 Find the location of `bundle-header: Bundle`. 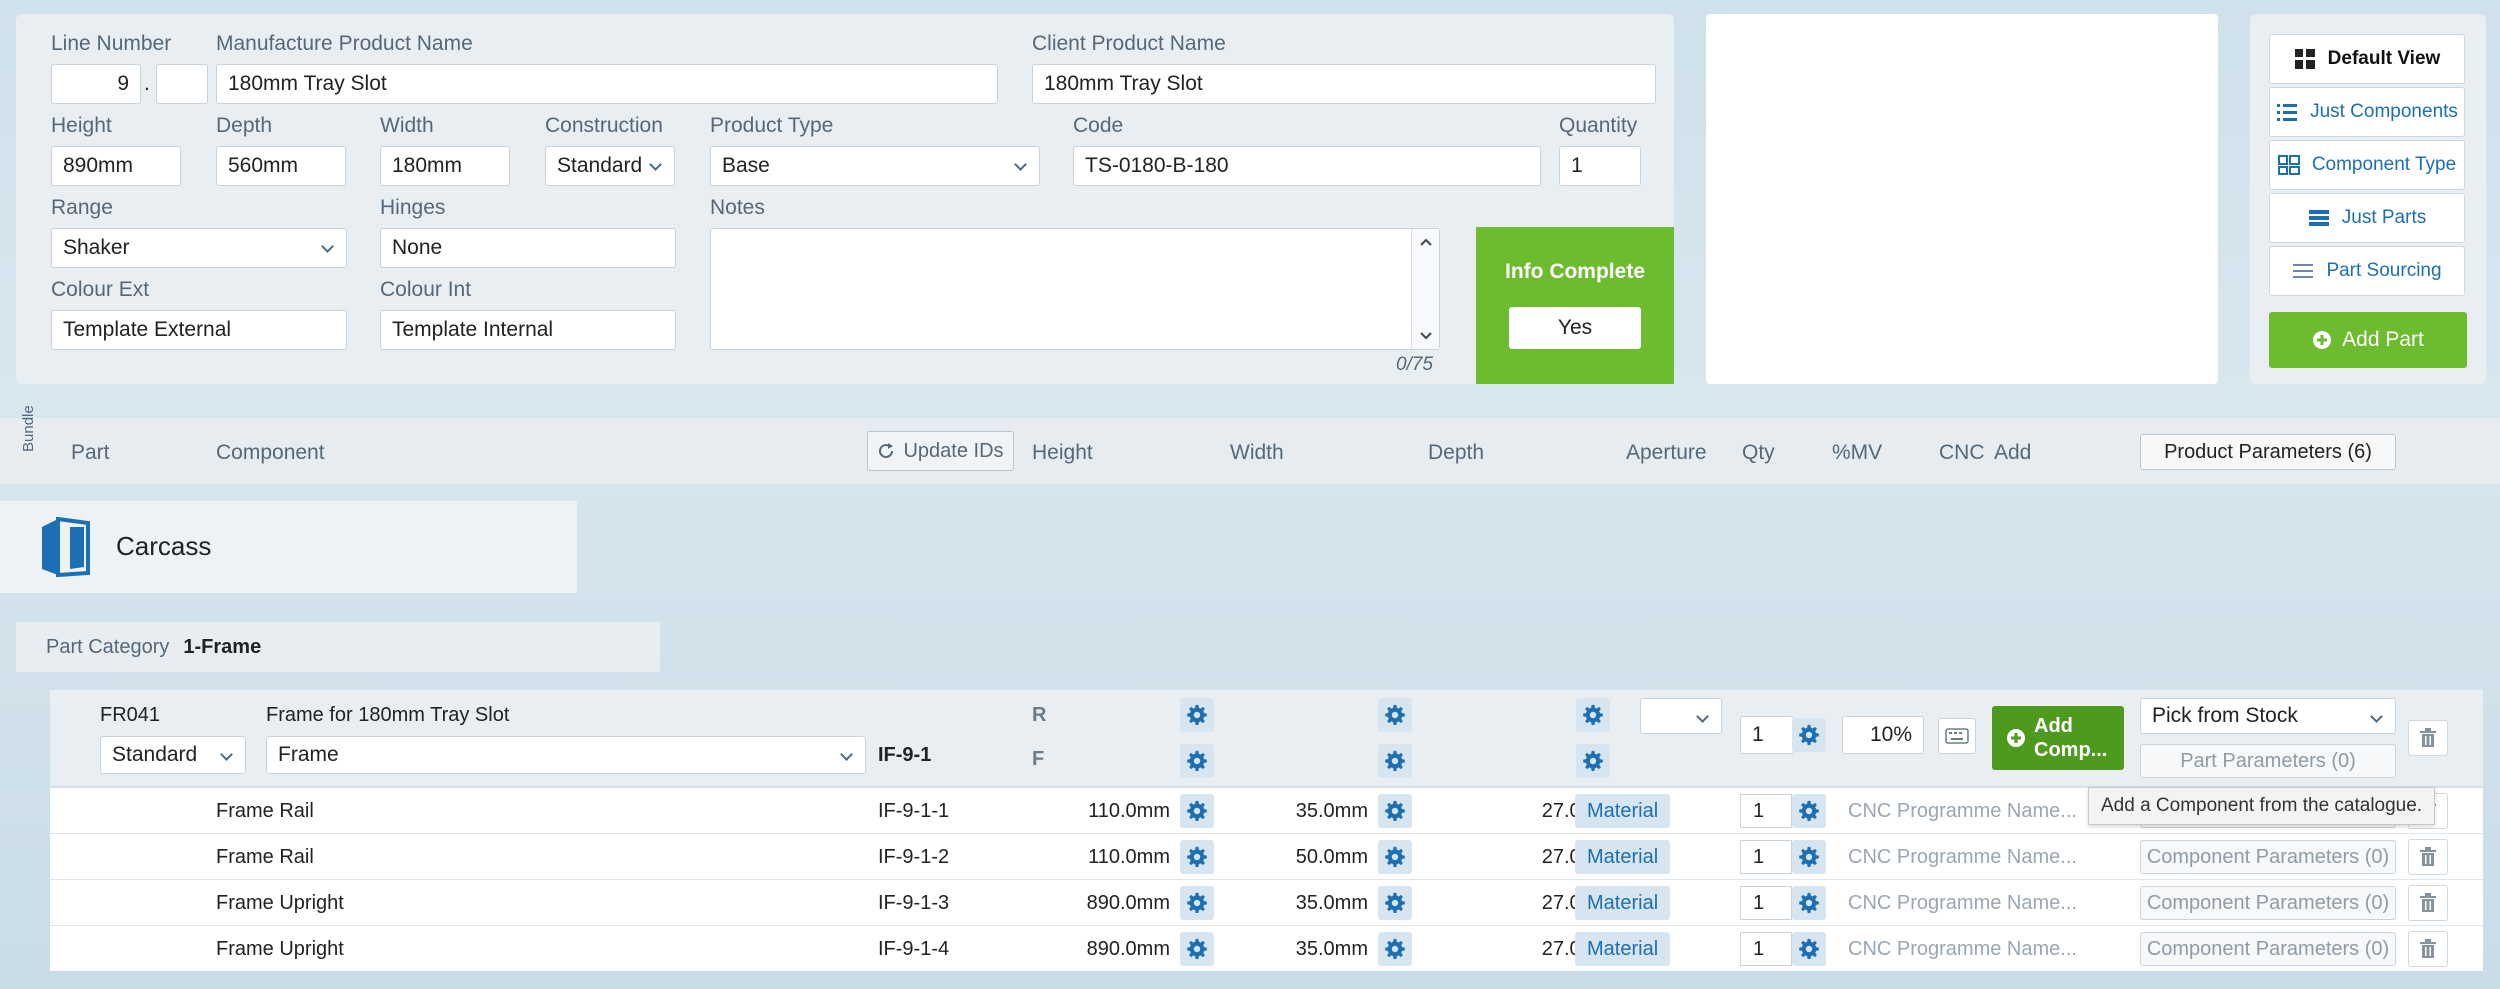

bundle-header: Bundle is located at coordinates (28, 428).